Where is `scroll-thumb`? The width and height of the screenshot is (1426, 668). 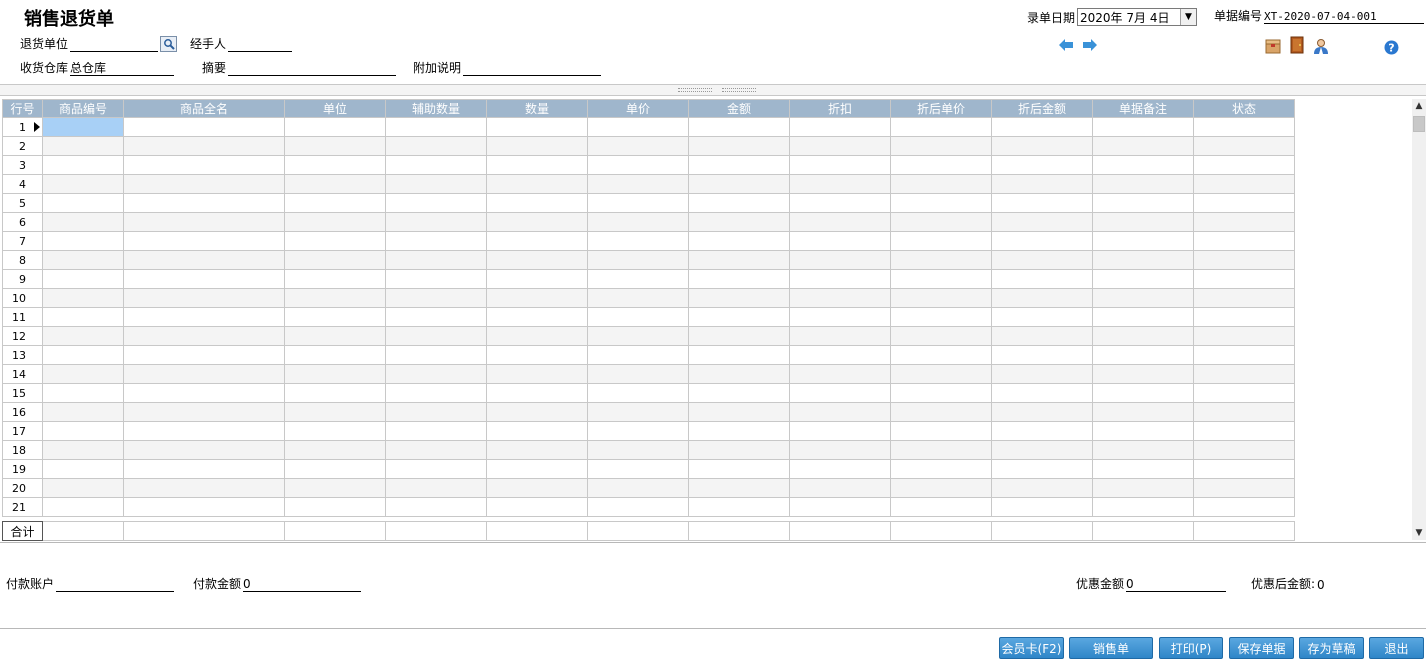 scroll-thumb is located at coordinates (1419, 124).